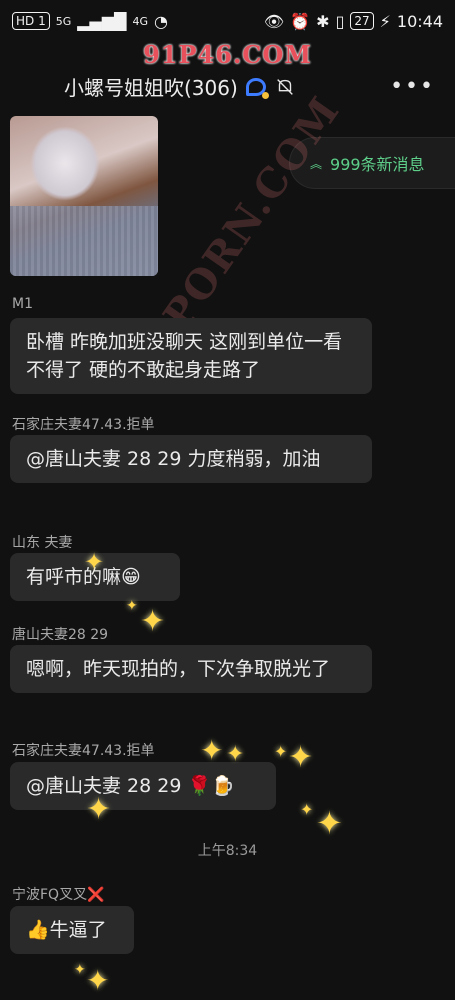 This screenshot has width=455, height=1000. Describe the element at coordinates (72, 930) in the screenshot. I see `message-bubble: 👍牛逼了` at that location.